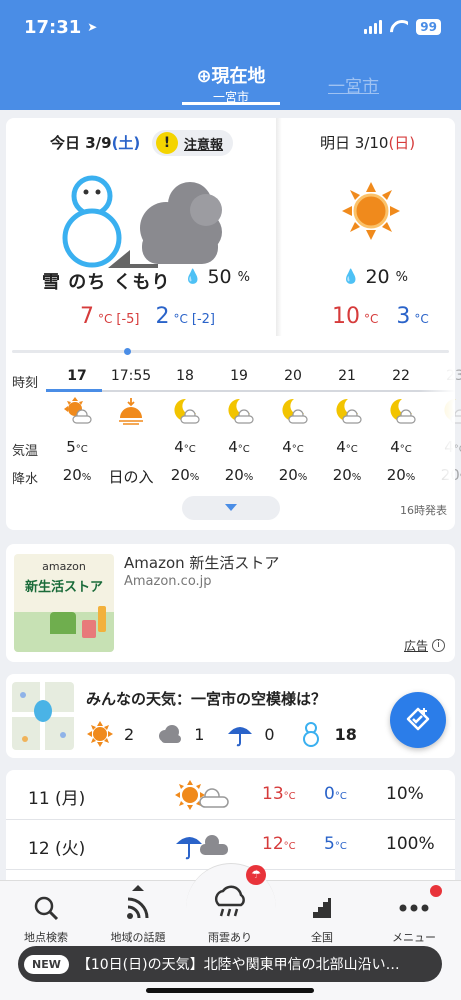  What do you see at coordinates (414, 919) in the screenshot?
I see `nav-menu: メニュー` at bounding box center [414, 919].